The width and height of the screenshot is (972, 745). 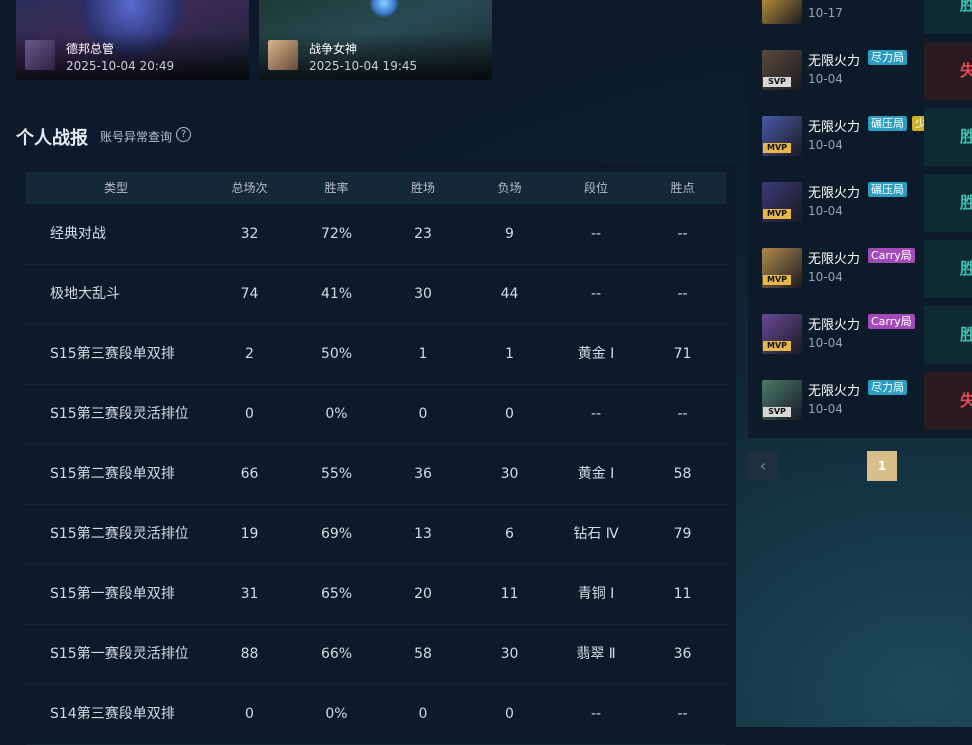 I want to click on cell-total: 32, so click(x=249, y=234).